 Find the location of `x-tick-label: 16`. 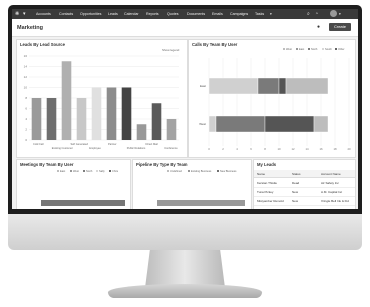

x-tick-label: 16 is located at coordinates (321, 149).